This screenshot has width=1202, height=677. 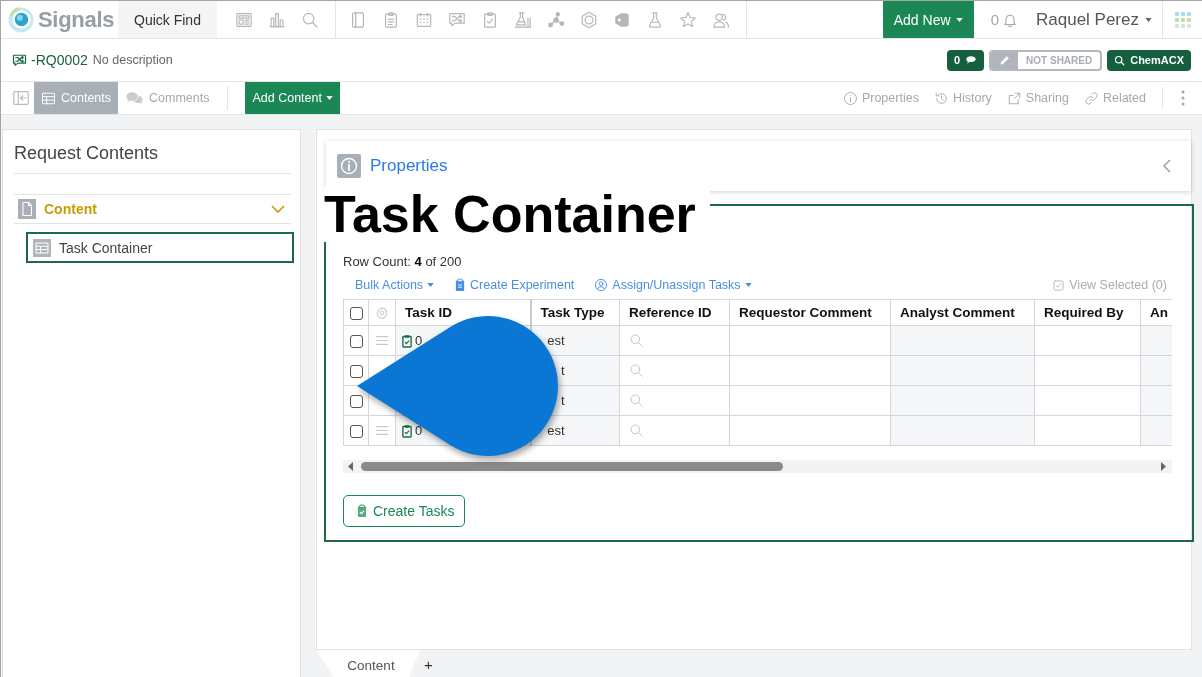 What do you see at coordinates (1046, 60) in the screenshot?
I see `sharing-toggle: NOT SHARED` at bounding box center [1046, 60].